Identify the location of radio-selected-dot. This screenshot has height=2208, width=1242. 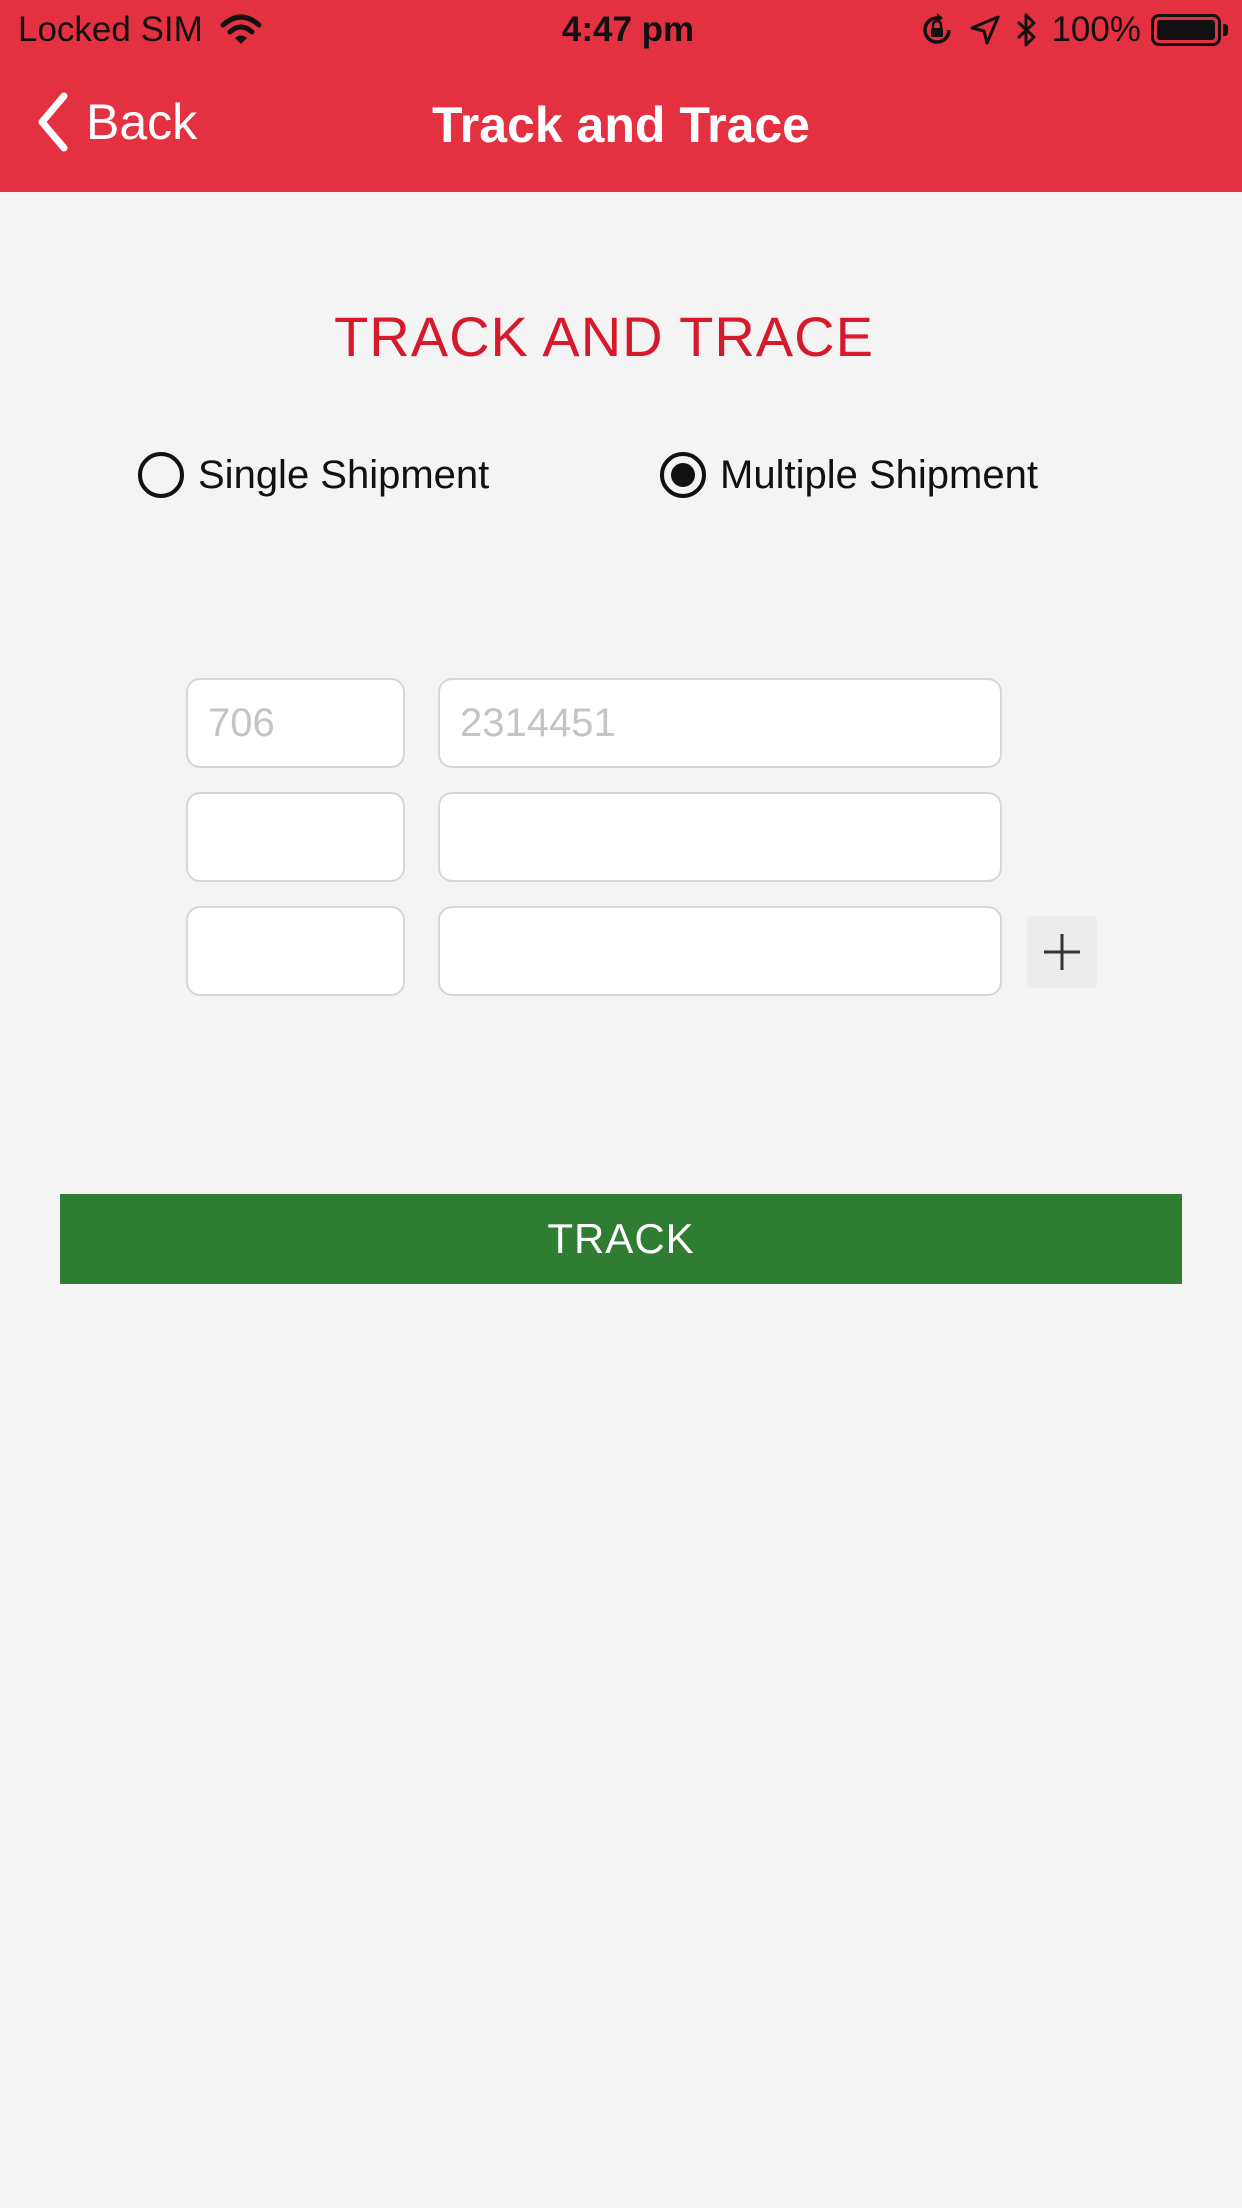
(683, 475).